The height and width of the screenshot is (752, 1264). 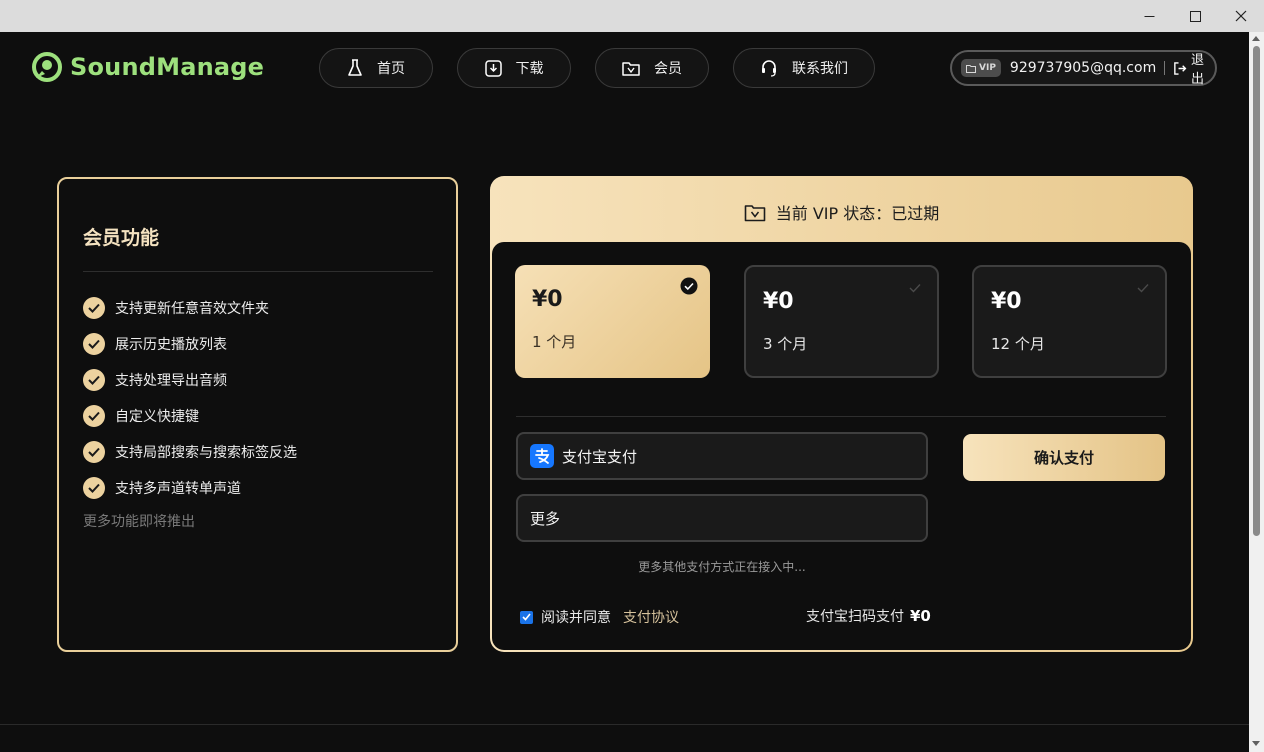 I want to click on more-methods-label: 更多, so click(x=545, y=518).